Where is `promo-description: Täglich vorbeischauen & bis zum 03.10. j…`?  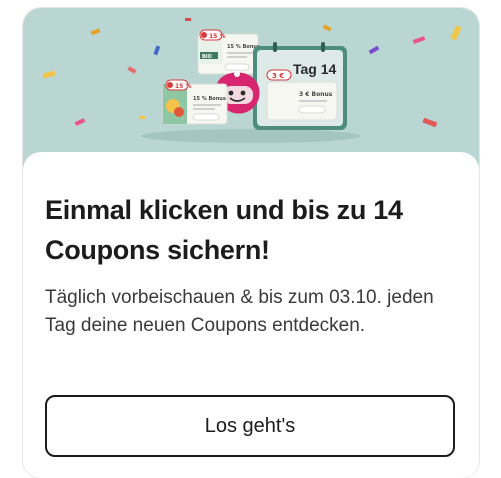
promo-description: Täglich vorbeischauen & bis zum 03.10. j… is located at coordinates (239, 311).